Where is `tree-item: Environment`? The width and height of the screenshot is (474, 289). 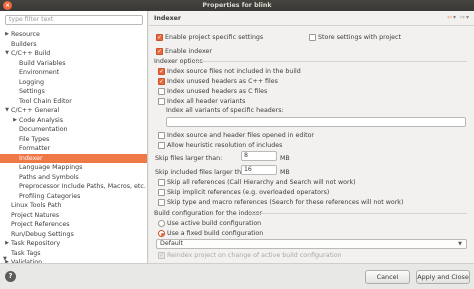 tree-item: Environment is located at coordinates (73, 73).